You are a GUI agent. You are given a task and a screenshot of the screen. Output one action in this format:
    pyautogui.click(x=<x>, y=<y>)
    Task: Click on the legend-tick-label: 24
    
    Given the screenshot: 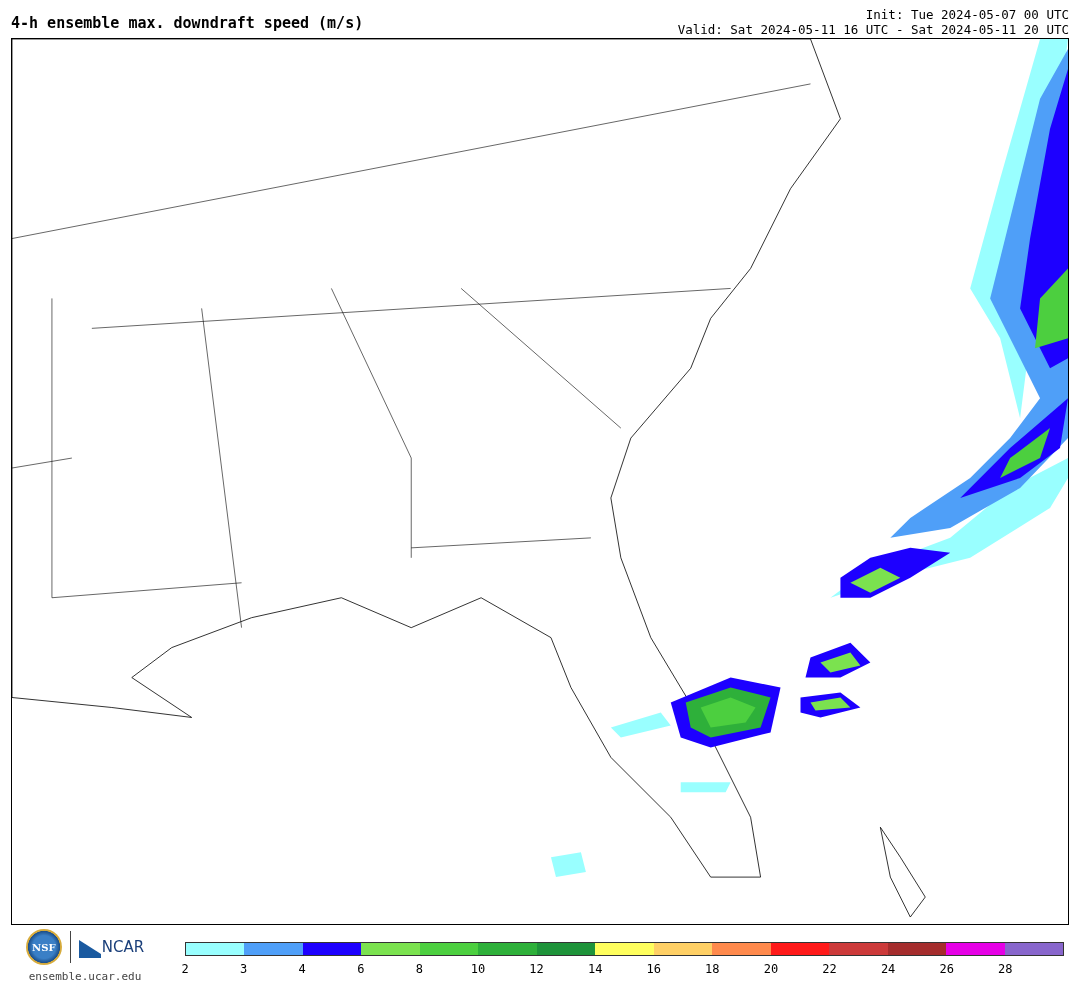 What is the action you would take?
    pyautogui.click(x=888, y=969)
    